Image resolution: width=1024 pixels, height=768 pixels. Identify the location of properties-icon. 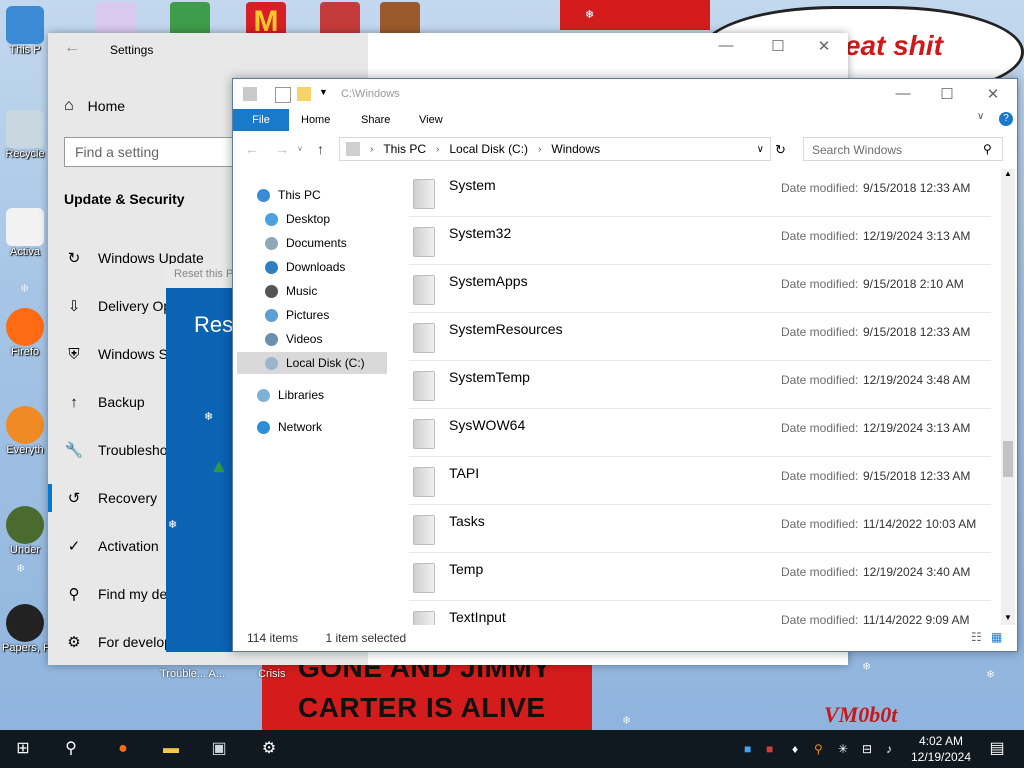
(283, 95).